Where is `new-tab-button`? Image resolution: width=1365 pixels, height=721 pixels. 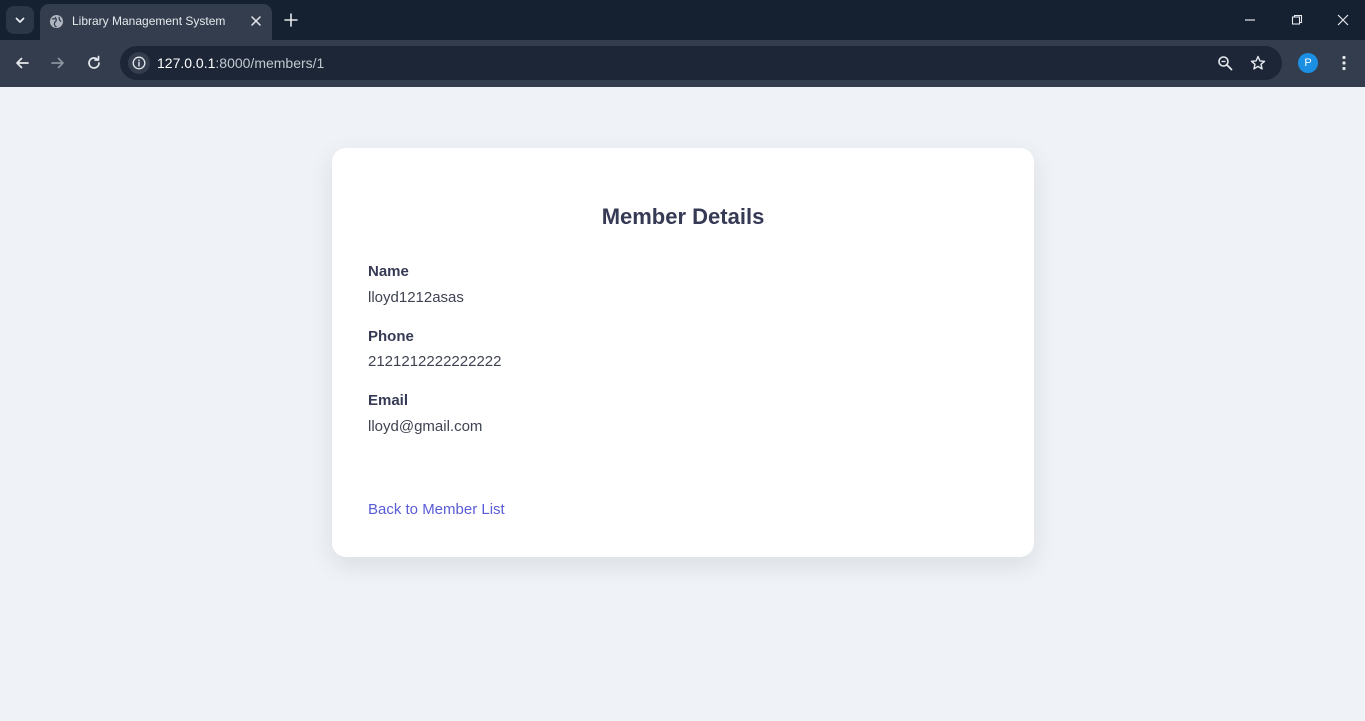
new-tab-button is located at coordinates (291, 20).